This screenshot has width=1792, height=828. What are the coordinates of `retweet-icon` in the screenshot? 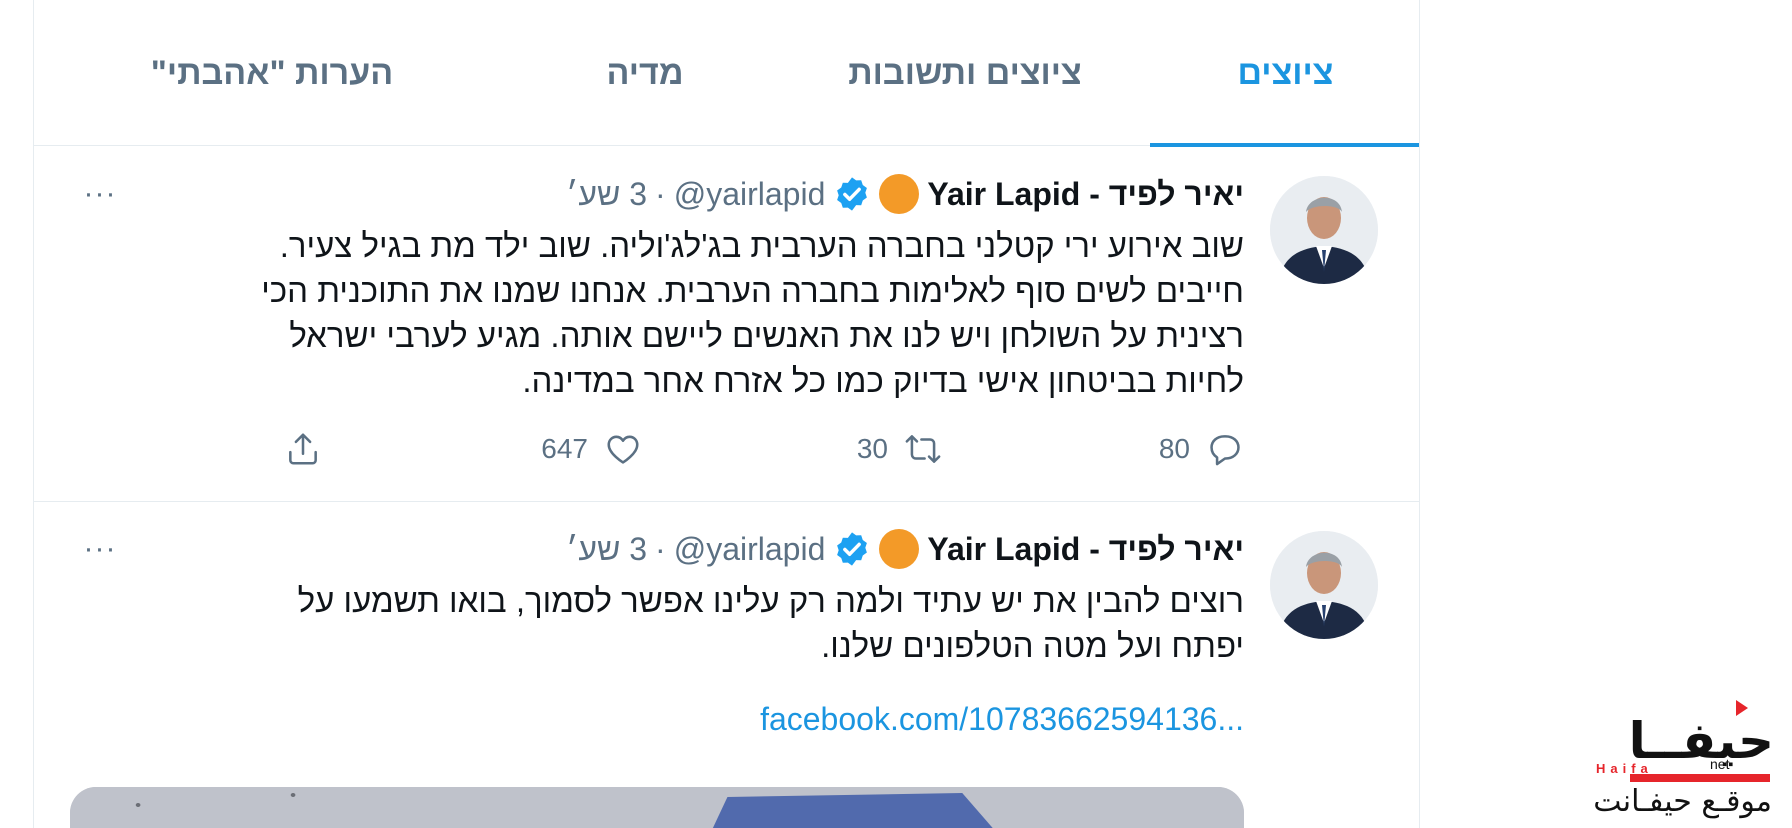 It's located at (923, 449).